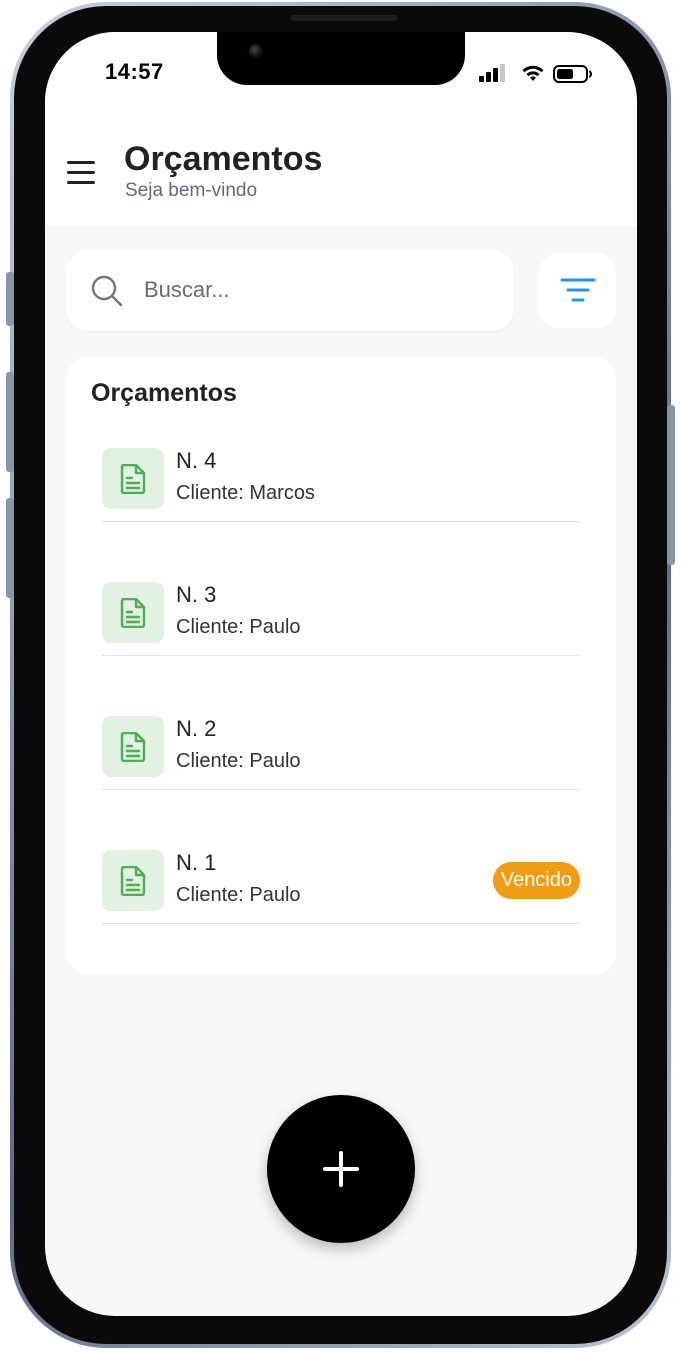 This screenshot has height=1352, width=681. I want to click on status-time: 14:57, so click(134, 71).